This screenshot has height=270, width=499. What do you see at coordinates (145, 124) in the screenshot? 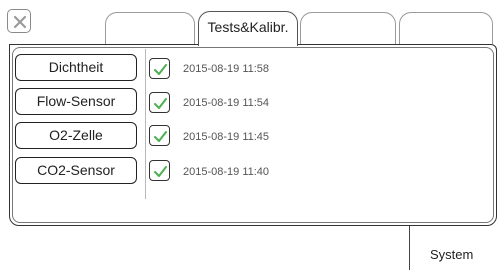
I see `column-divider` at bounding box center [145, 124].